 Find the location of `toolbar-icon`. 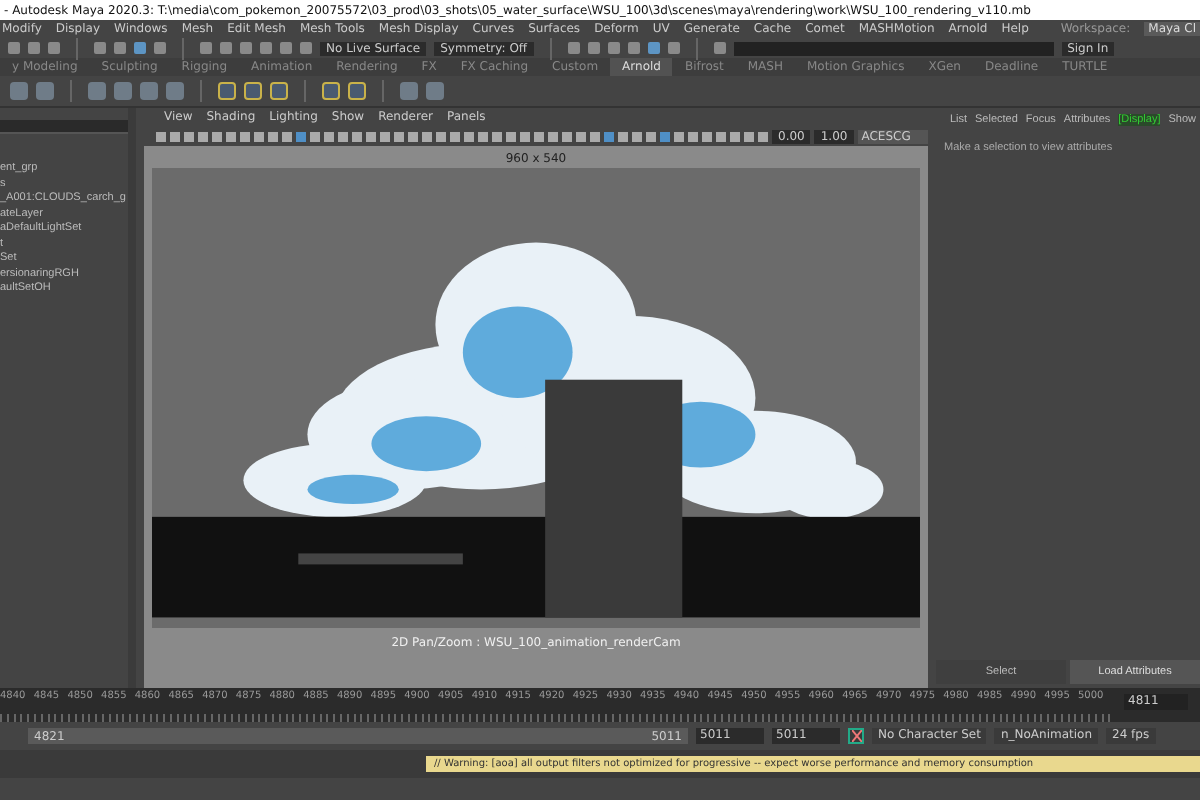

toolbar-icon is located at coordinates (719, 48).